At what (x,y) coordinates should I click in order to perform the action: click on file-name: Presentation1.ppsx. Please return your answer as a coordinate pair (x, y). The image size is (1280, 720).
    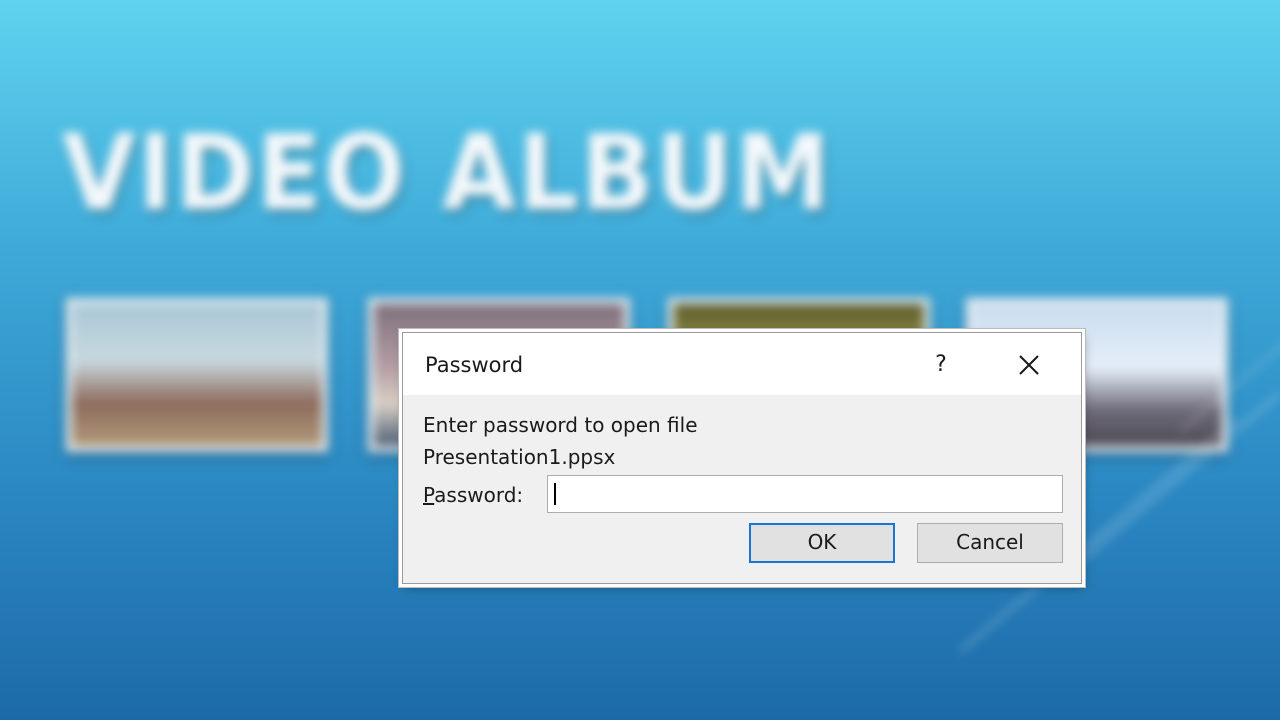
    Looking at the image, I should click on (519, 457).